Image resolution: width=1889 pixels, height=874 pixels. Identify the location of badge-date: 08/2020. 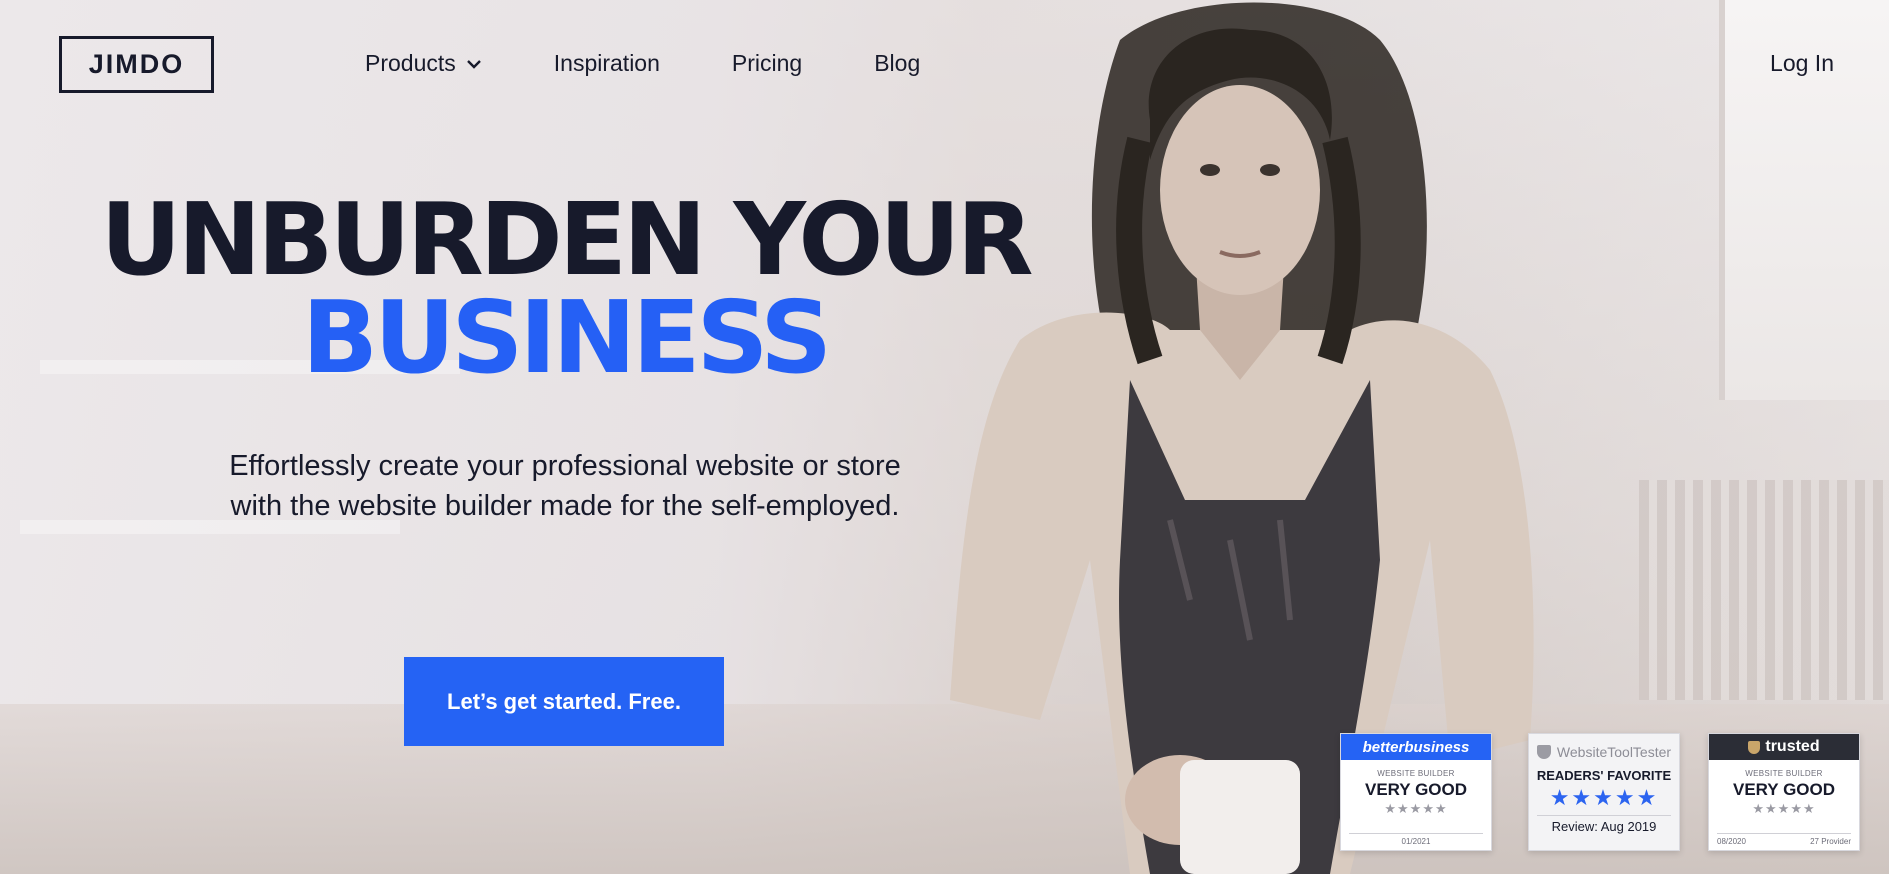
(1731, 841).